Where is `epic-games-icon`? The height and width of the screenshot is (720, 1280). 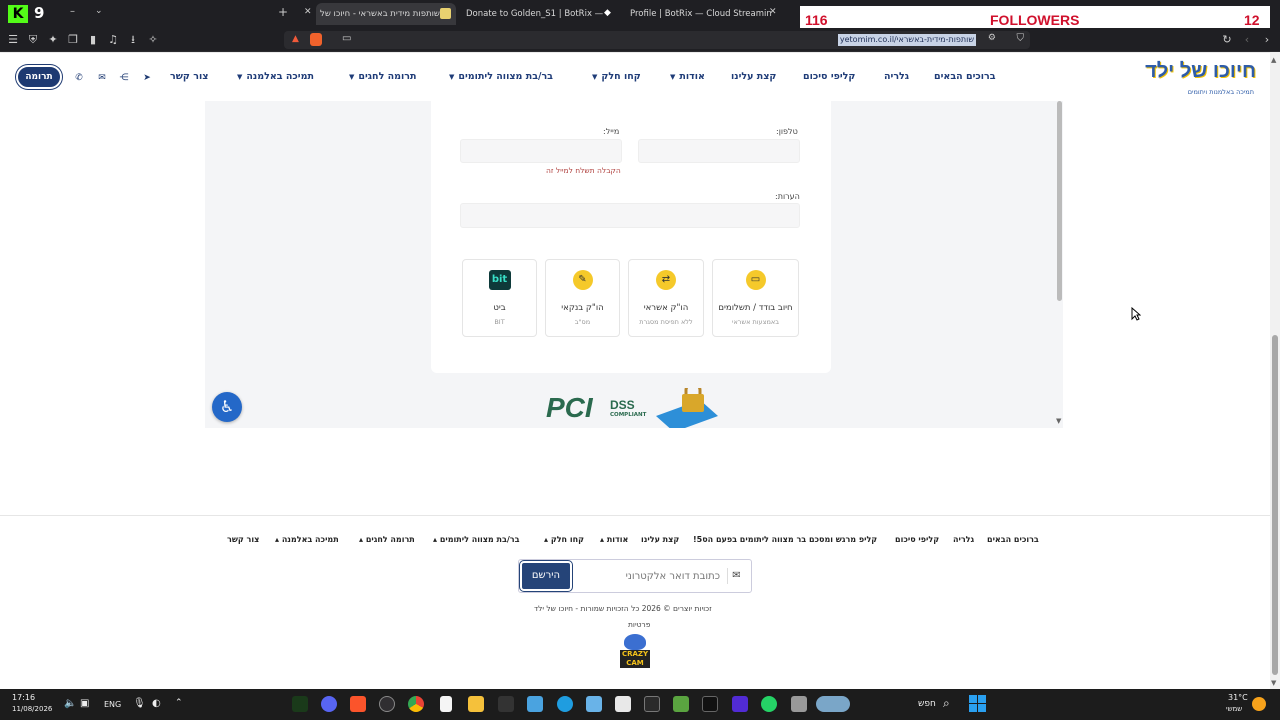
epic-games-icon is located at coordinates (652, 704).